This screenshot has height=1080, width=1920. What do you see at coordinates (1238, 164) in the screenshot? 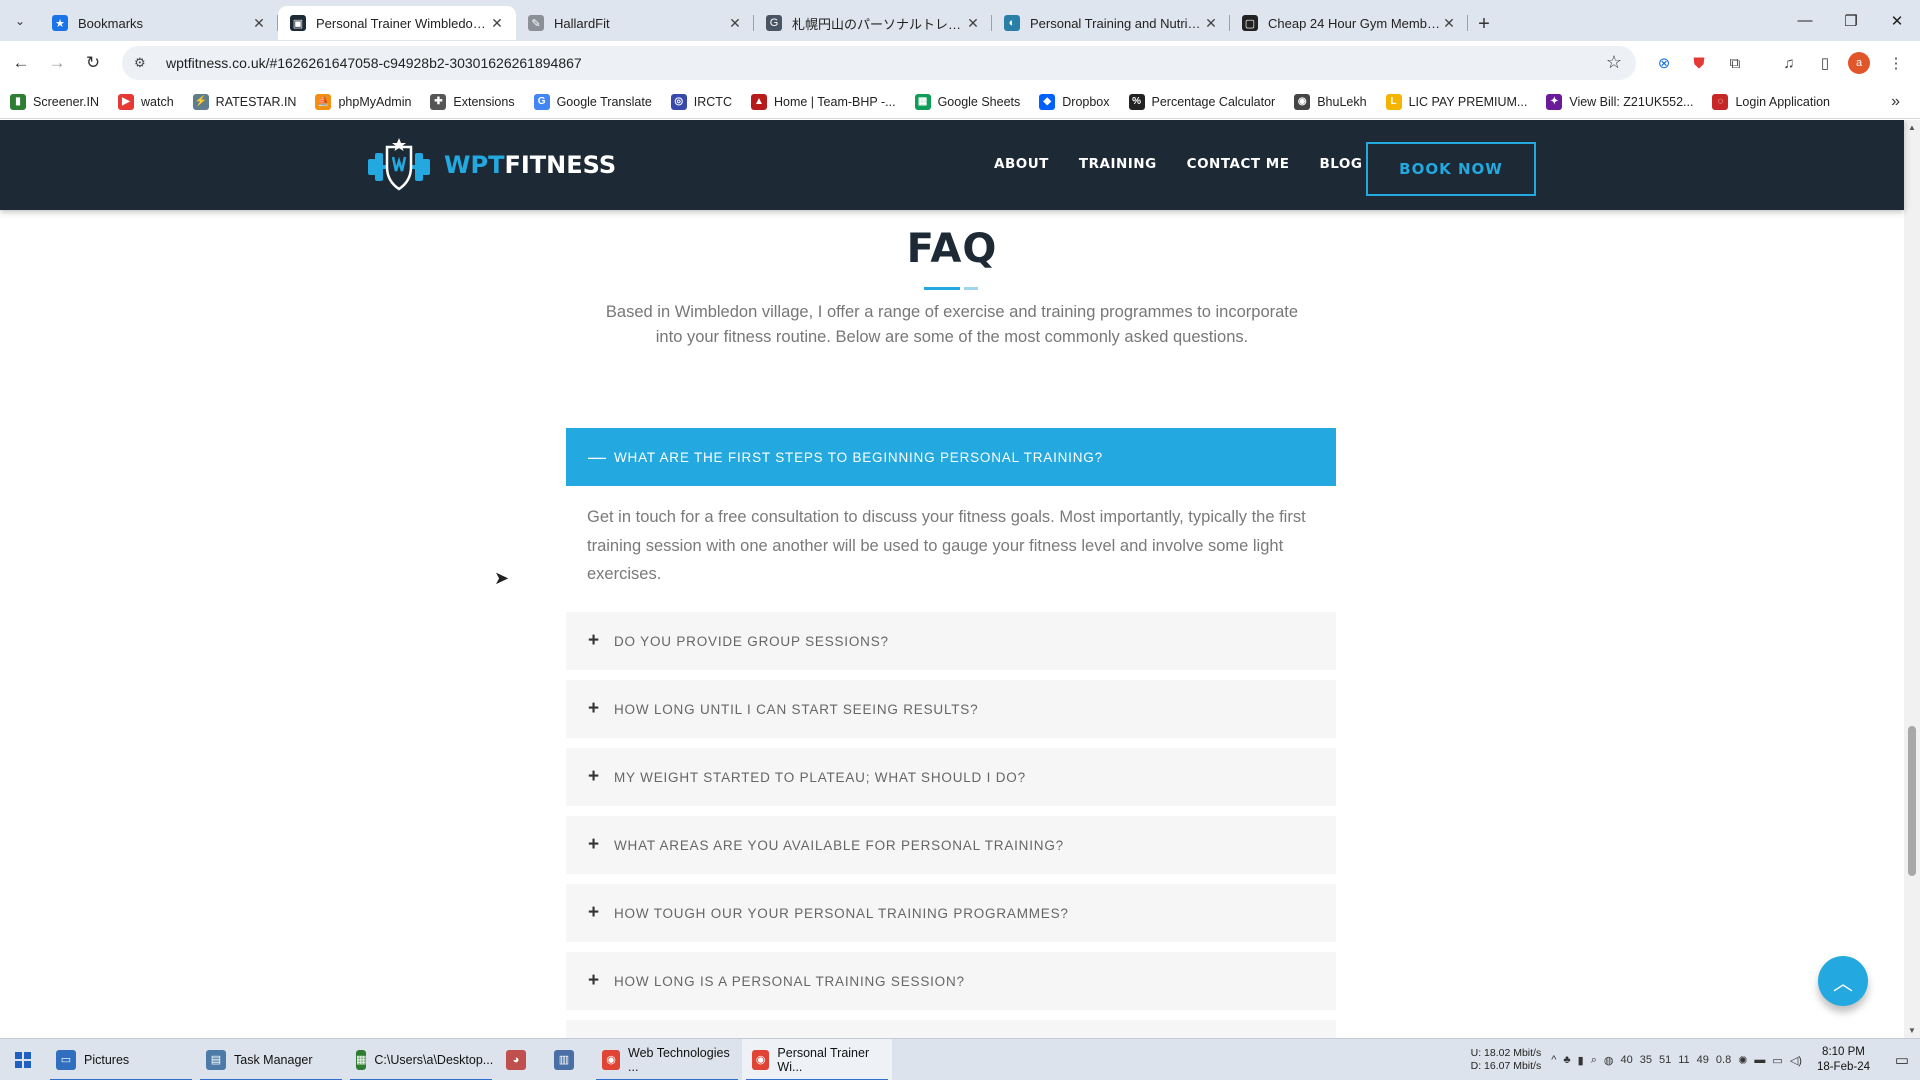
I see `nav-link-contact-me: CONTACT ME` at bounding box center [1238, 164].